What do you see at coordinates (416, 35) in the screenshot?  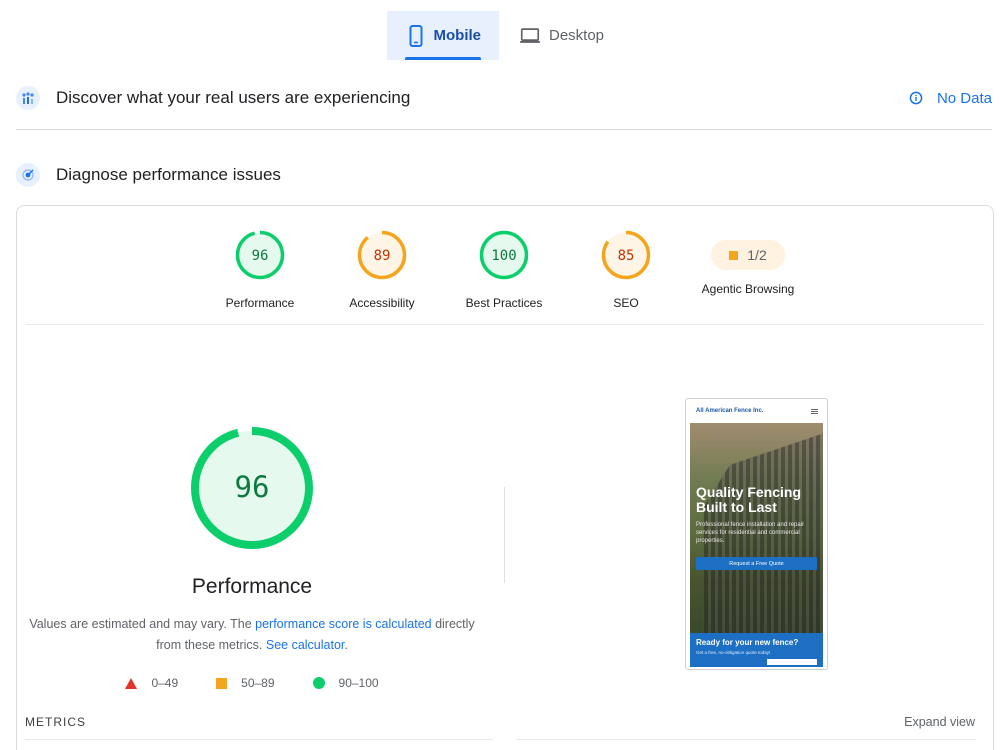 I see `smartphone-icon` at bounding box center [416, 35].